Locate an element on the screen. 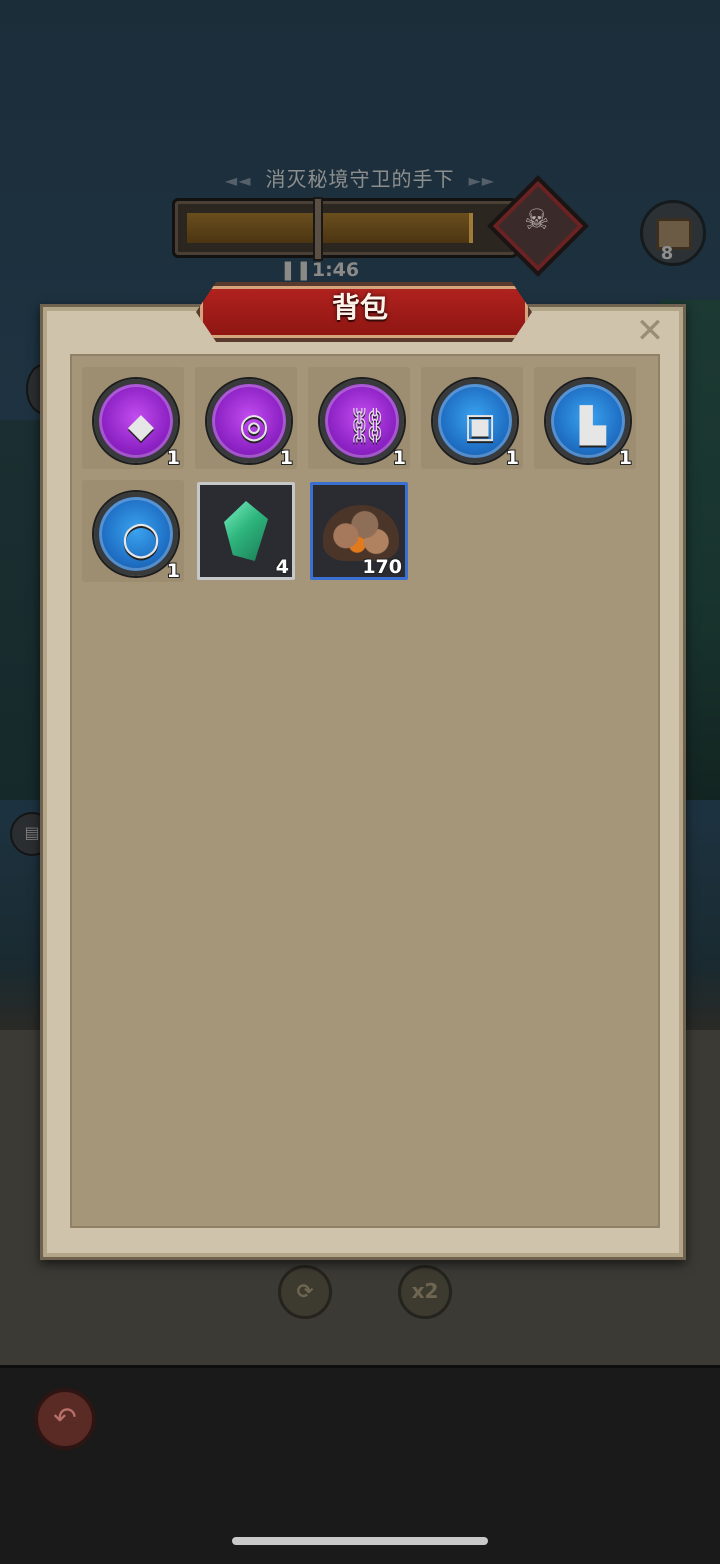 This screenshot has height=1564, width=720. inventory-slot-pauldron: ◆ 1 is located at coordinates (133, 418).